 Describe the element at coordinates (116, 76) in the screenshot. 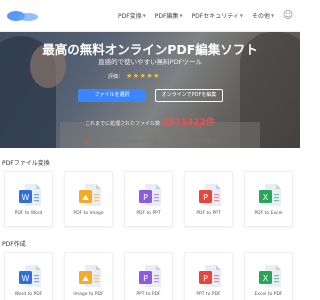

I see `rating-label: 評価：` at that location.